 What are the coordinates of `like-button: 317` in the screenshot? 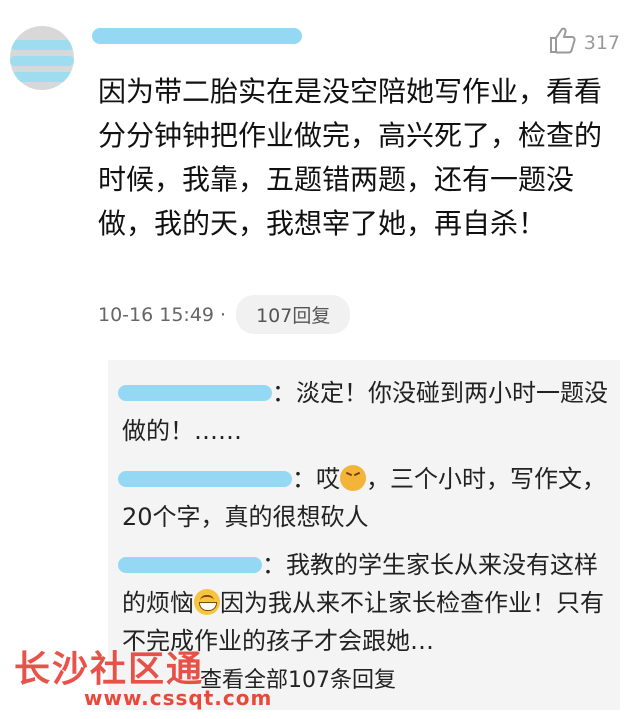 It's located at (584, 42).